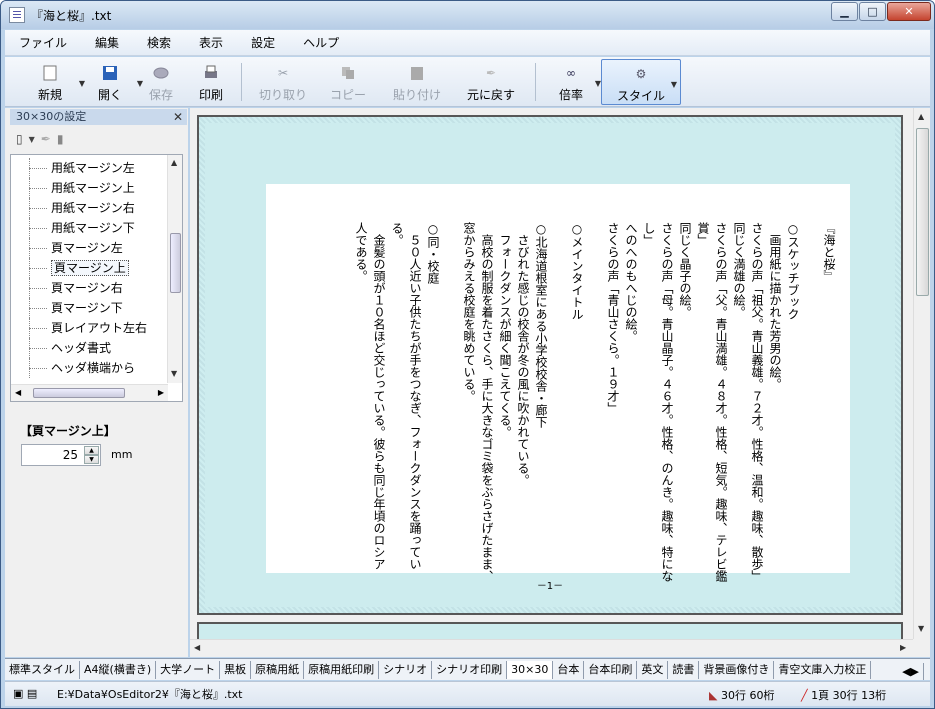 This screenshot has width=935, height=709. I want to click on spin-down-icon: ▼, so click(91, 459).